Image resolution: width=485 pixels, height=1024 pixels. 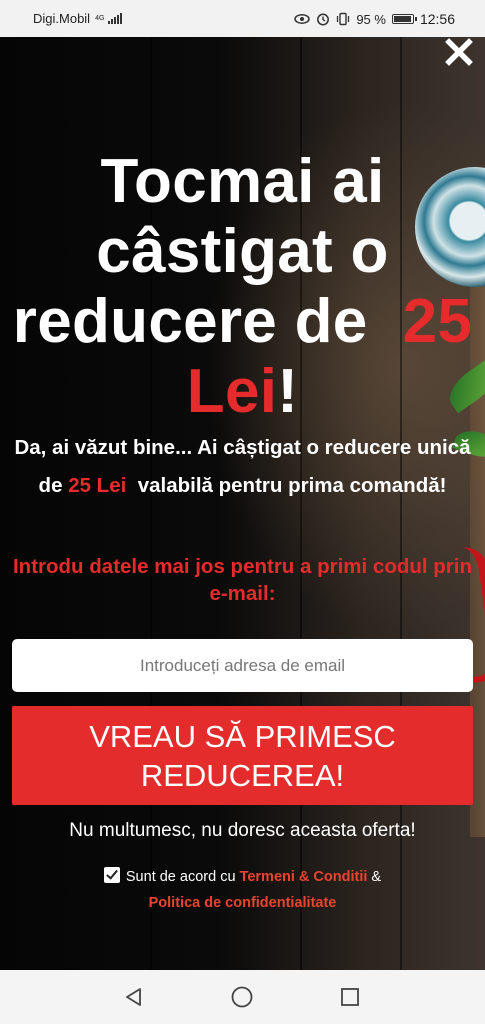 I want to click on recents-button, so click(x=350, y=997).